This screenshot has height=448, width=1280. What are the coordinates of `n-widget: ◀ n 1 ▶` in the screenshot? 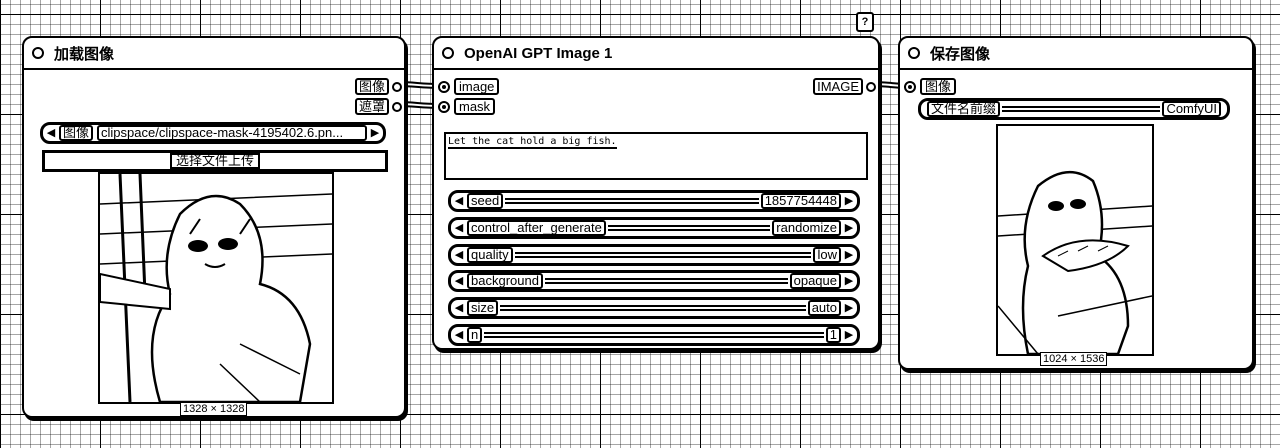 It's located at (654, 335).